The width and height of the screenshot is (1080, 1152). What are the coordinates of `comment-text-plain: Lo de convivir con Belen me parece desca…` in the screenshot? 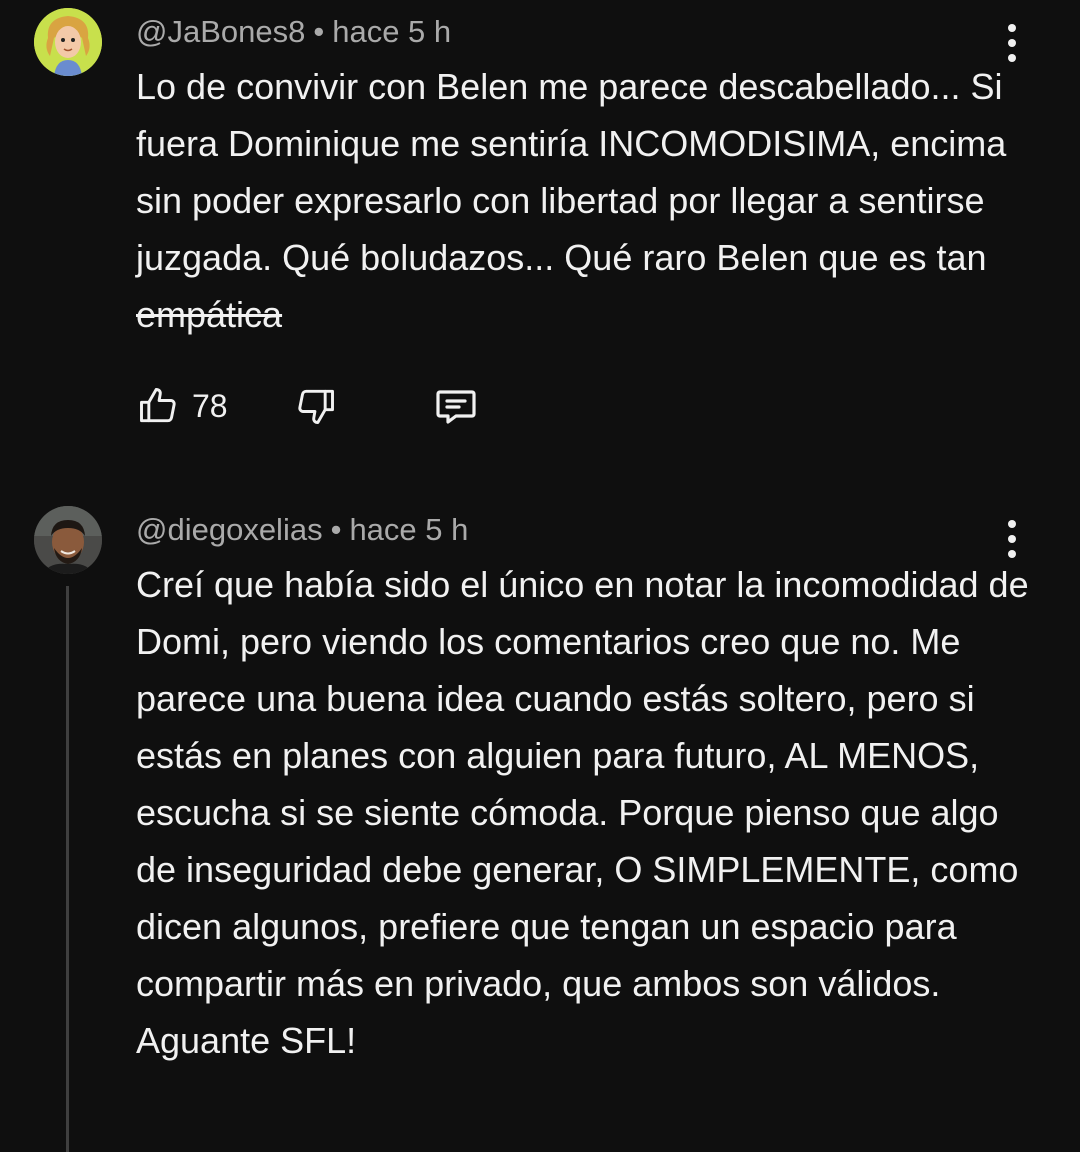 It's located at (571, 172).